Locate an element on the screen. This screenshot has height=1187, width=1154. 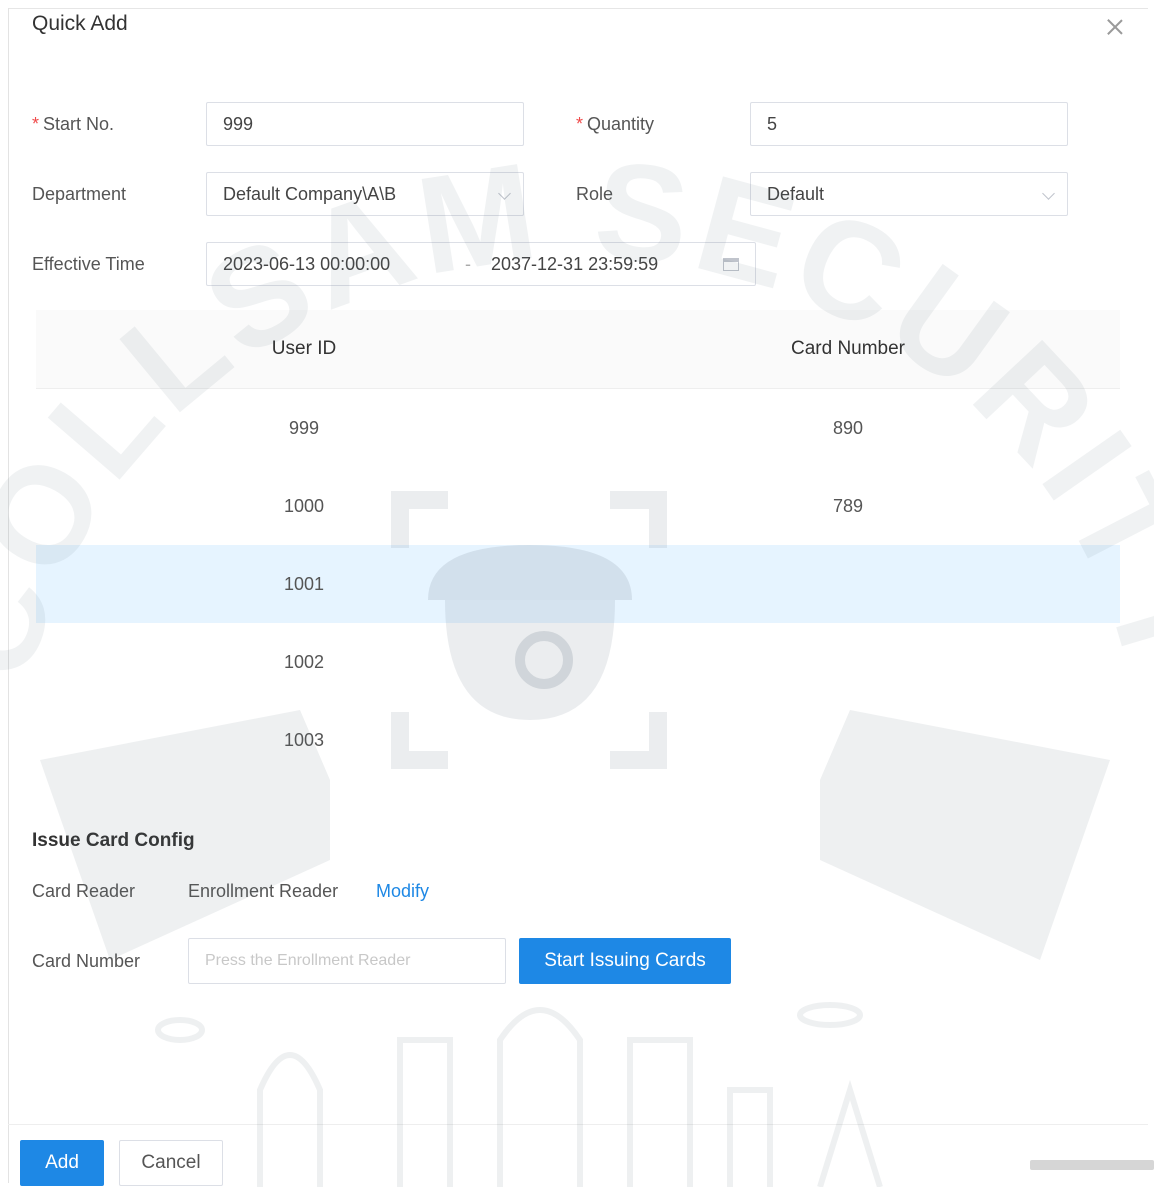
user-id-cell: 1003 is located at coordinates (304, 740).